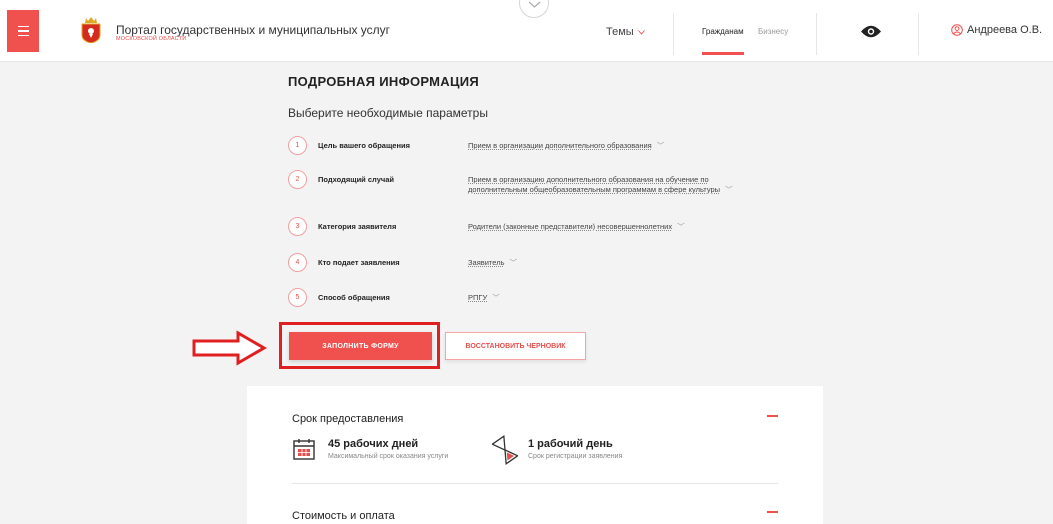 This screenshot has height=524, width=1053. Describe the element at coordinates (1005, 30) in the screenshot. I see `user-name: Андреева О.В.` at that location.